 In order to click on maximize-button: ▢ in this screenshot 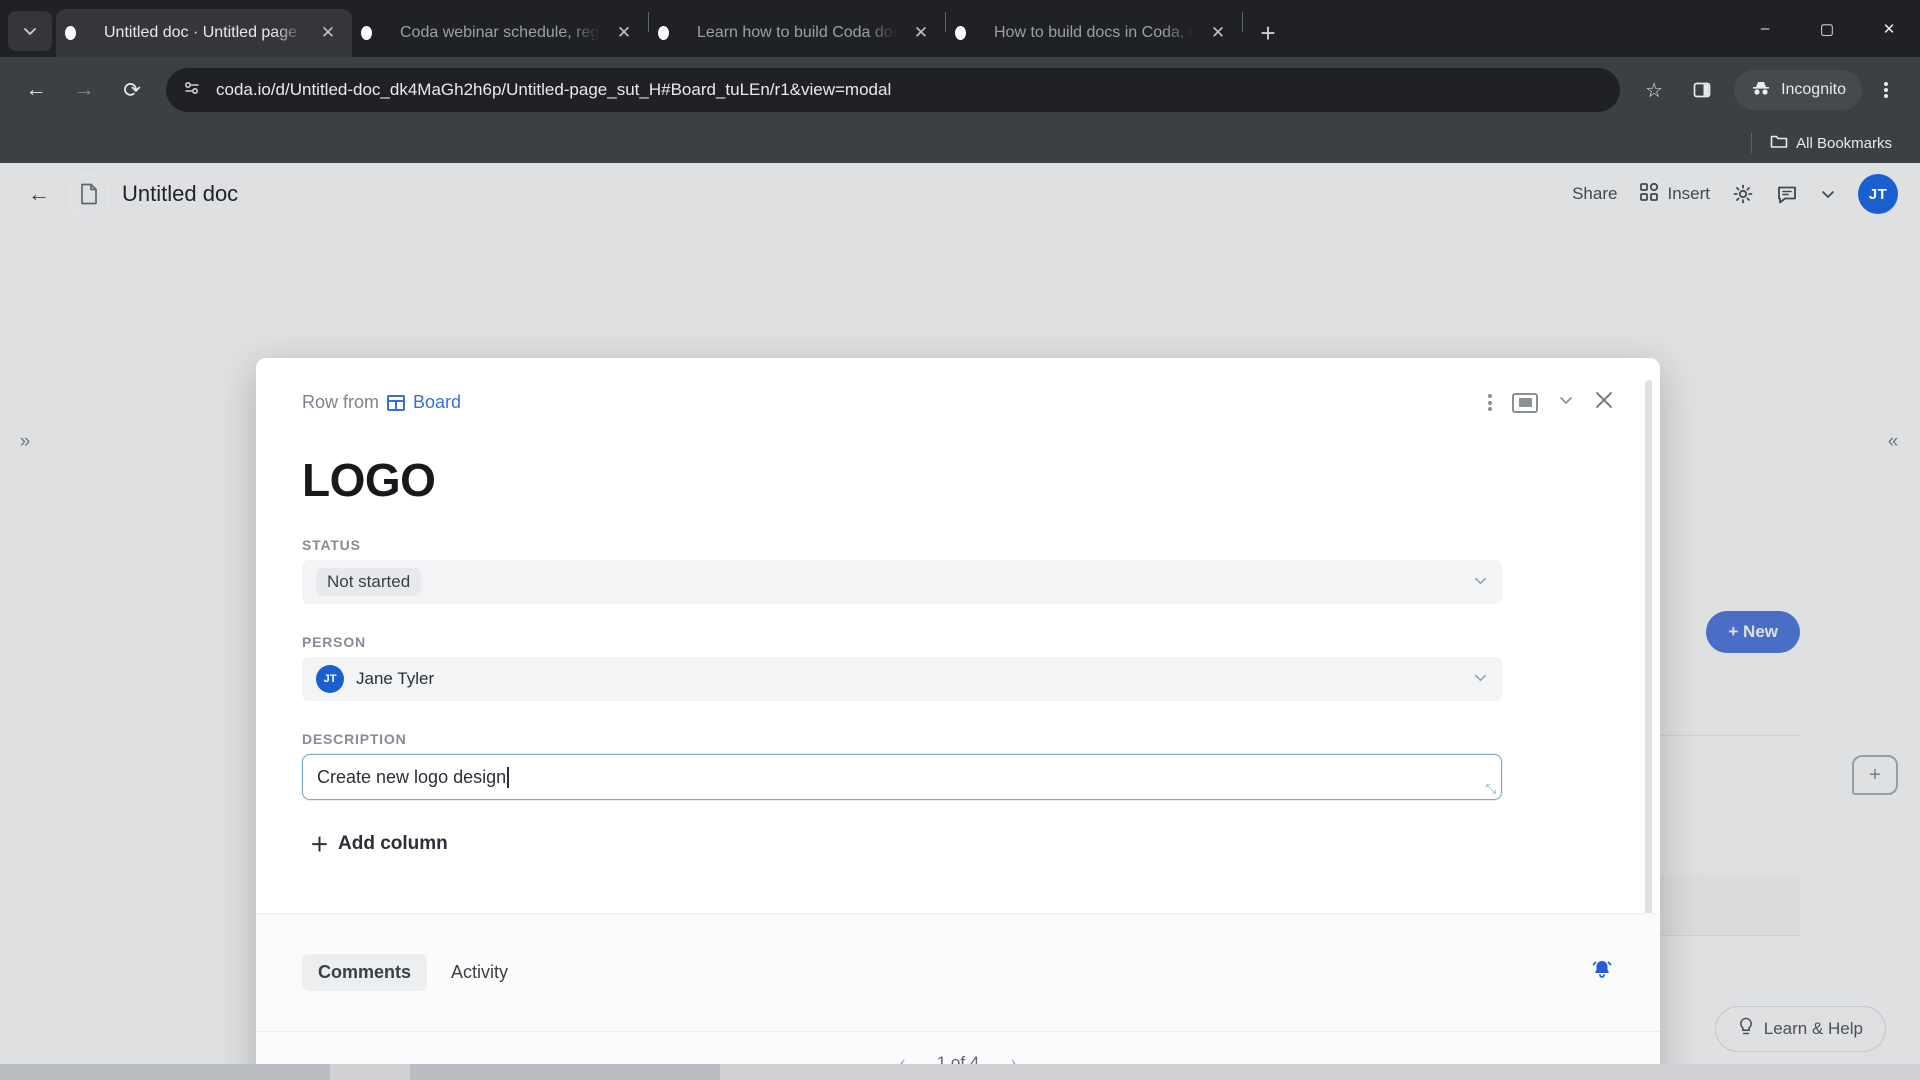, I will do `click(1827, 28)`.